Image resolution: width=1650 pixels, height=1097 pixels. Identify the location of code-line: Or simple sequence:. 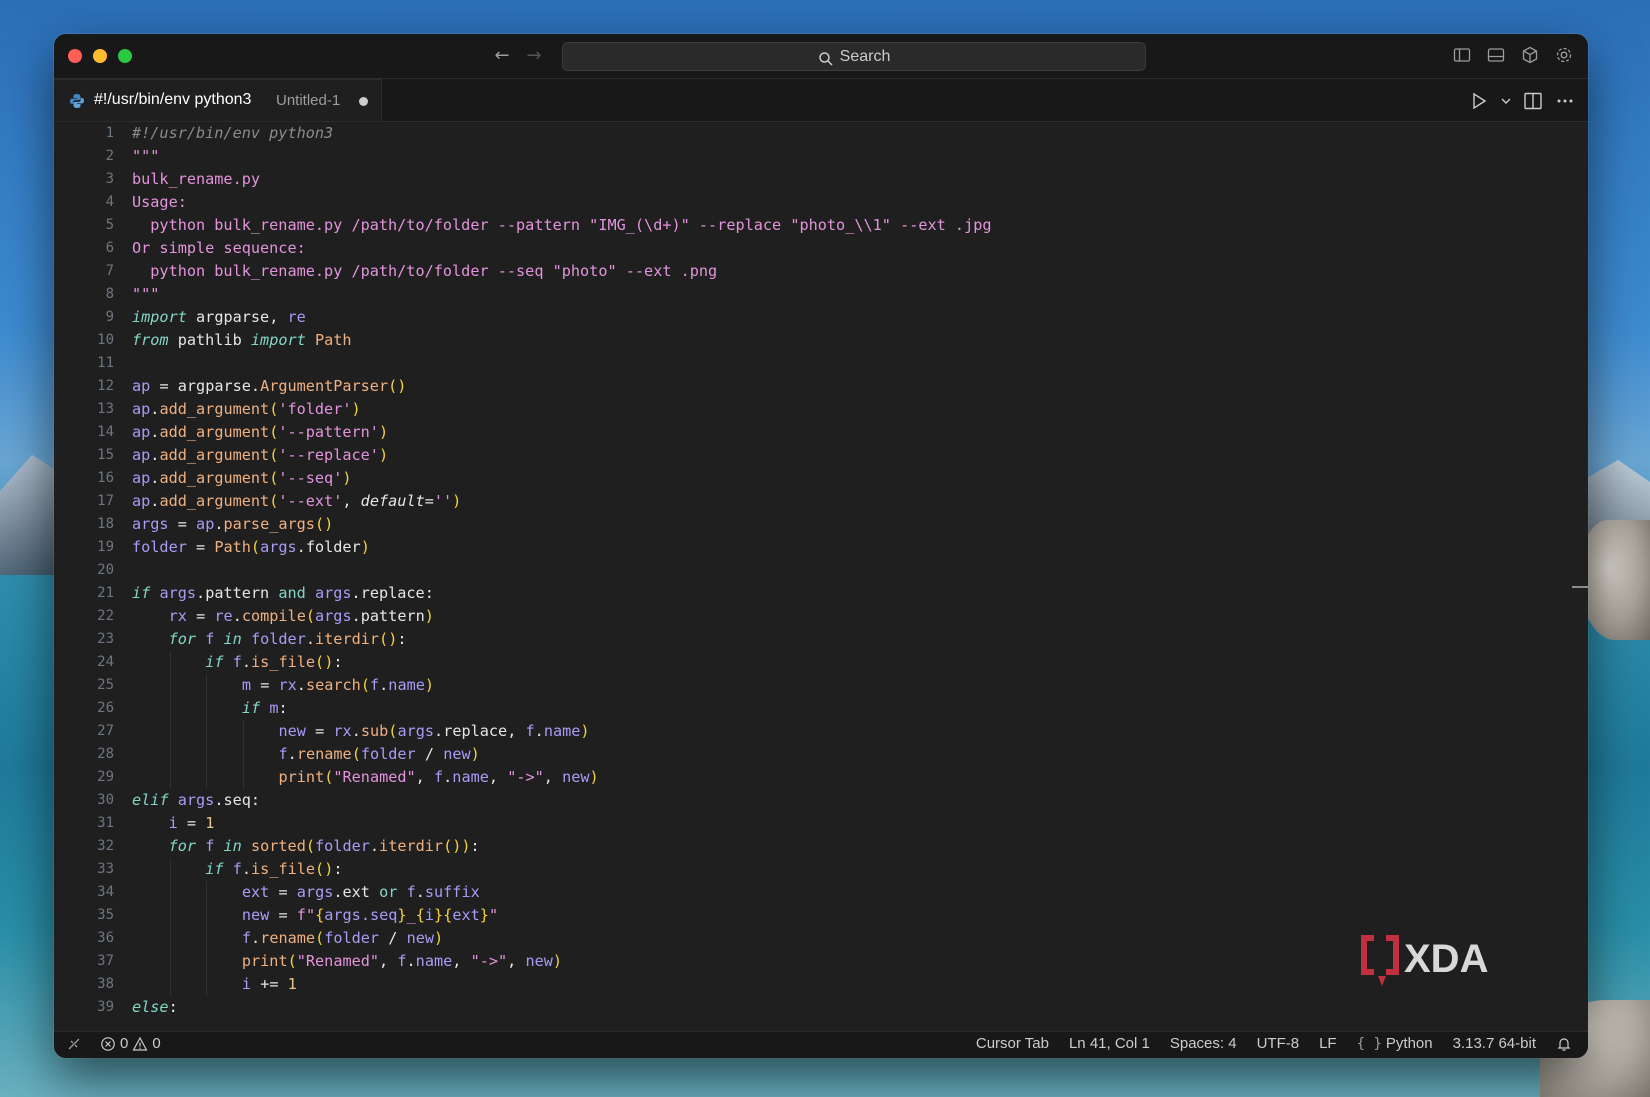
(850, 248).